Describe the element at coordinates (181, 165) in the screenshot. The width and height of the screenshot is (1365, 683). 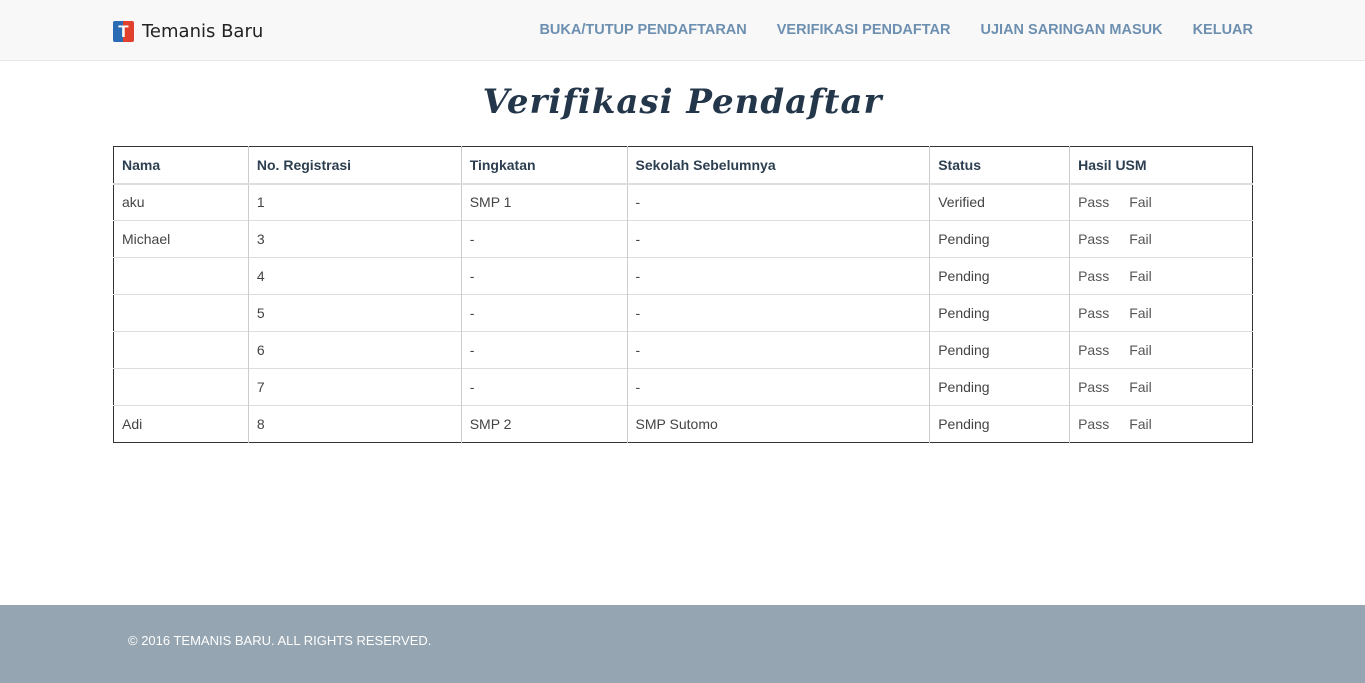
I see `header-nama: Nama` at that location.